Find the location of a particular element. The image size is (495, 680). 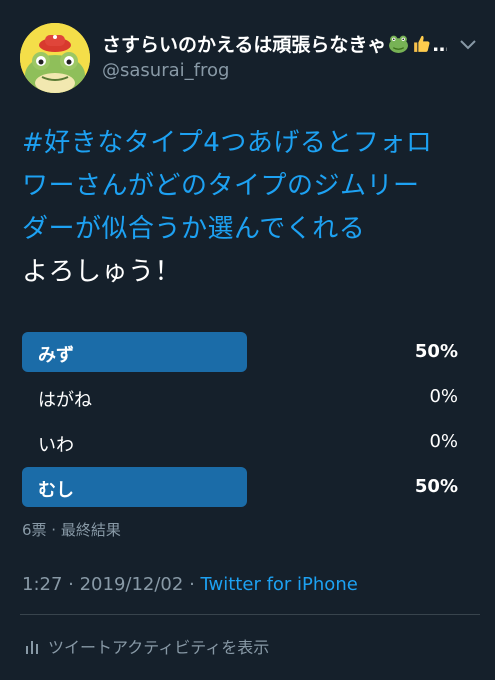

poll-option-label: はがね is located at coordinates (65, 400).